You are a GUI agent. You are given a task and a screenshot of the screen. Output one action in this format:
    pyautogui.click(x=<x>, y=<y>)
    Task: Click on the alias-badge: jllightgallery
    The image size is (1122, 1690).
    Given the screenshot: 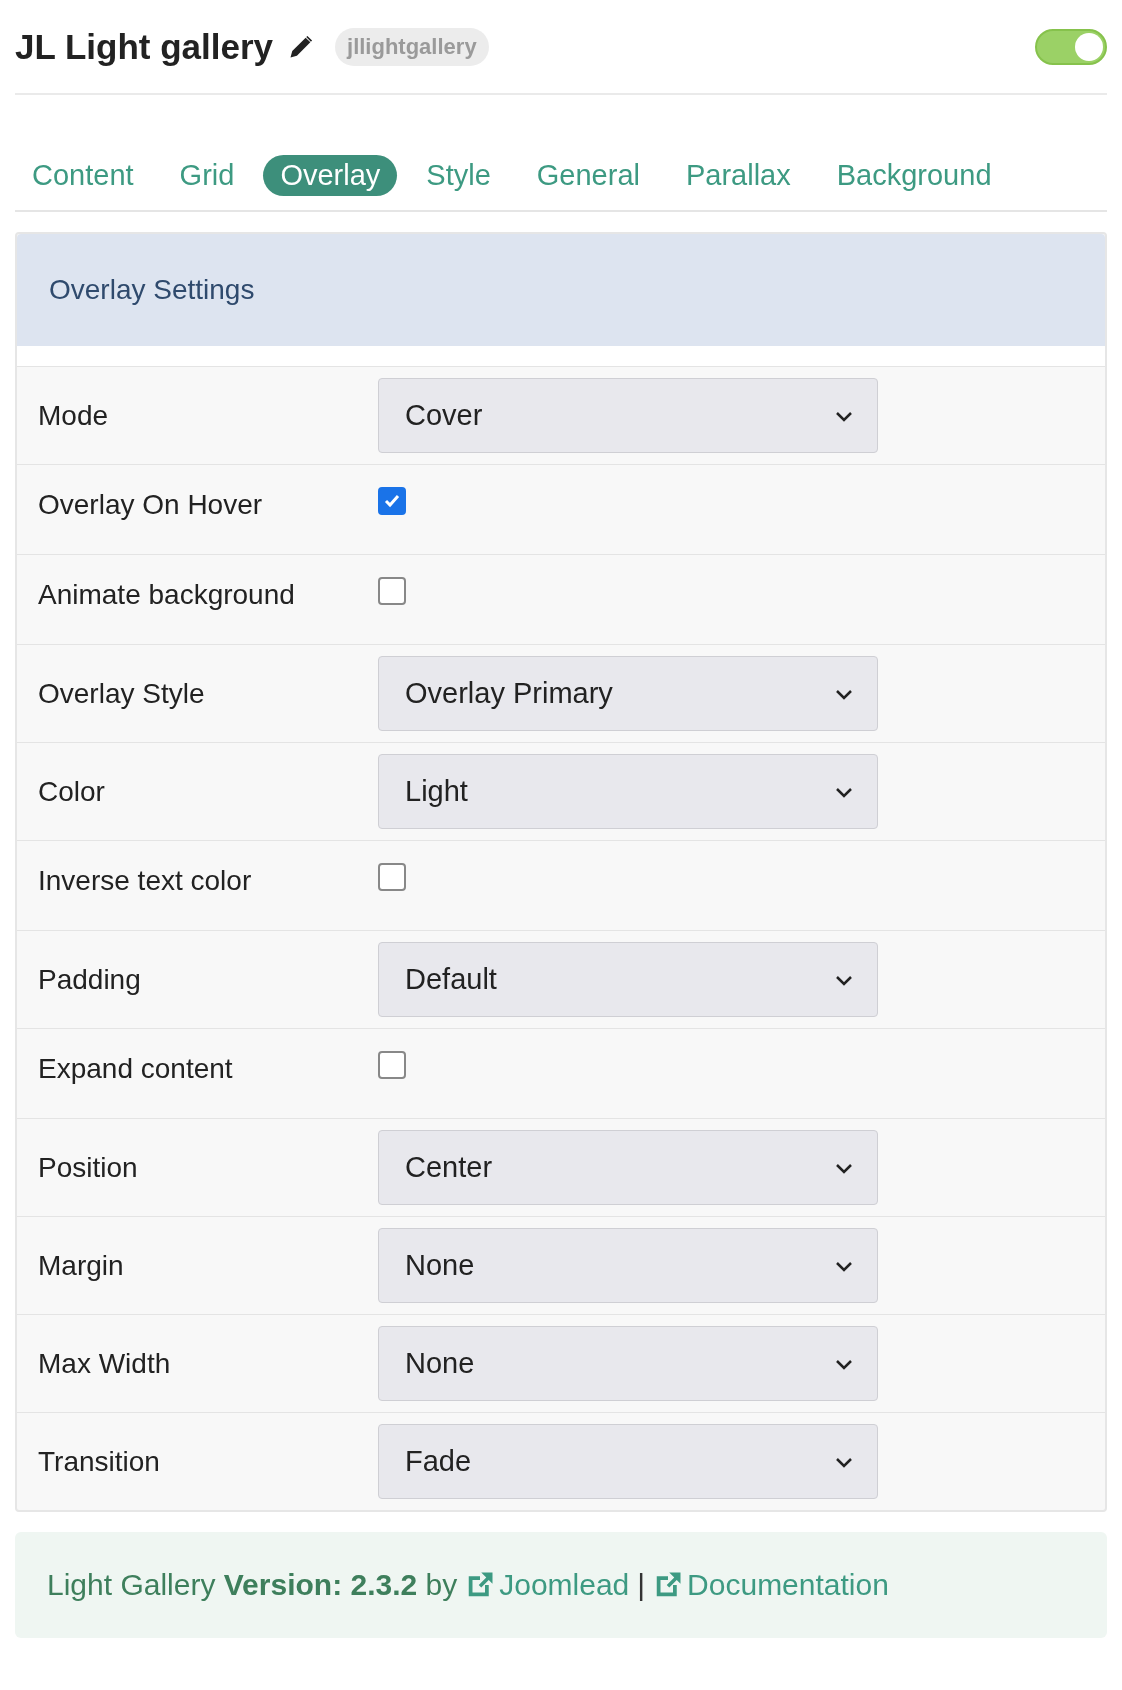 What is the action you would take?
    pyautogui.click(x=412, y=46)
    